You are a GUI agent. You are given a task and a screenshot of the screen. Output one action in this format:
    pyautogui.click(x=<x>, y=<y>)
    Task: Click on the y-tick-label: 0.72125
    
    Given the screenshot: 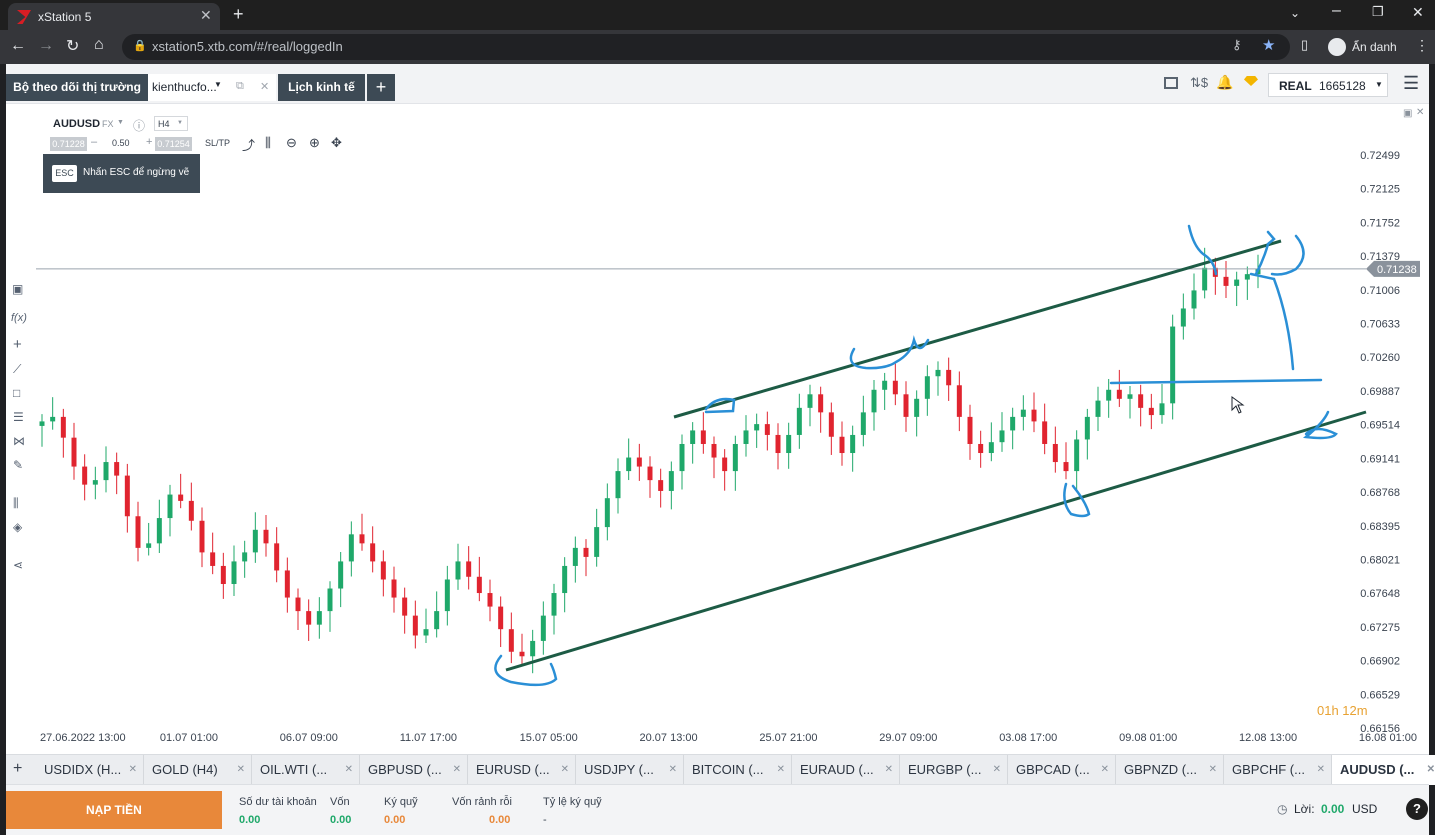 What is the action you would take?
    pyautogui.click(x=1380, y=190)
    